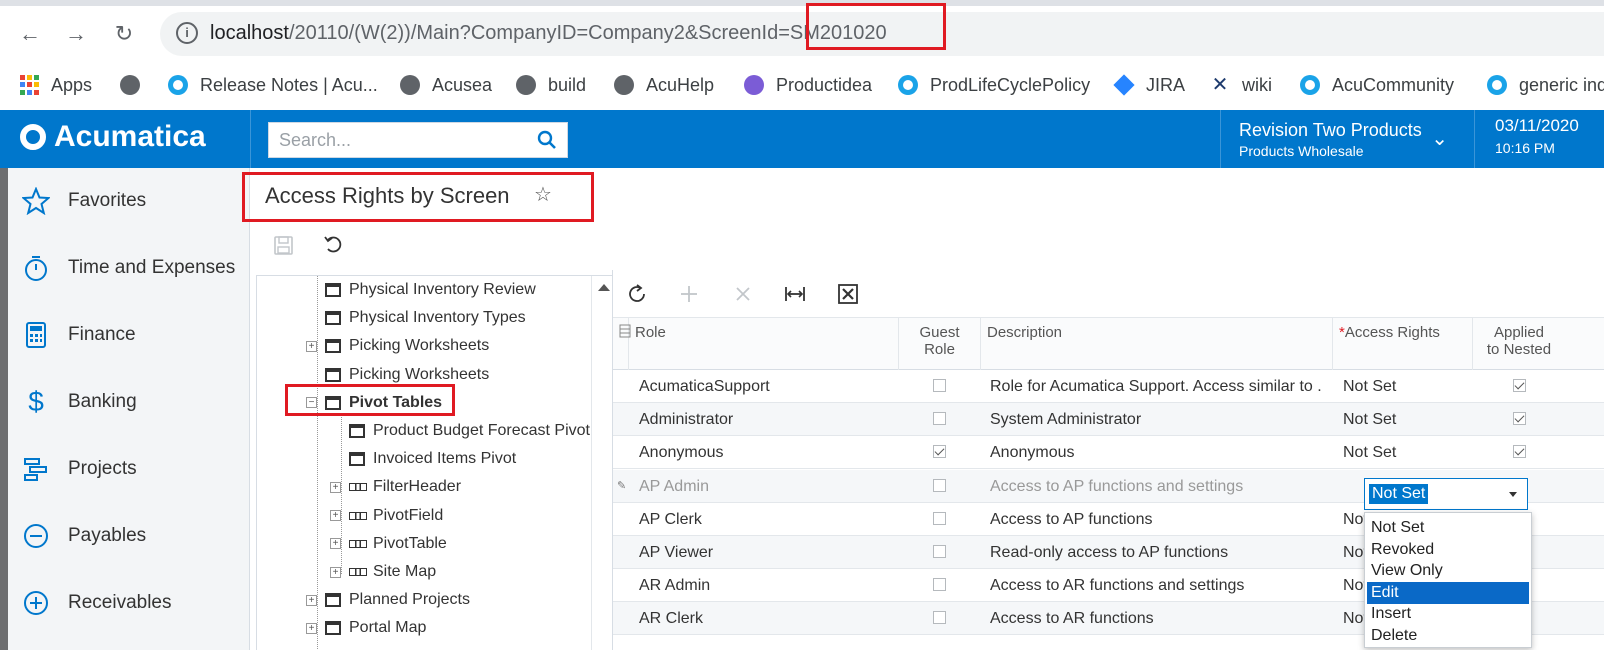  I want to click on back-icon: ←, so click(30, 34).